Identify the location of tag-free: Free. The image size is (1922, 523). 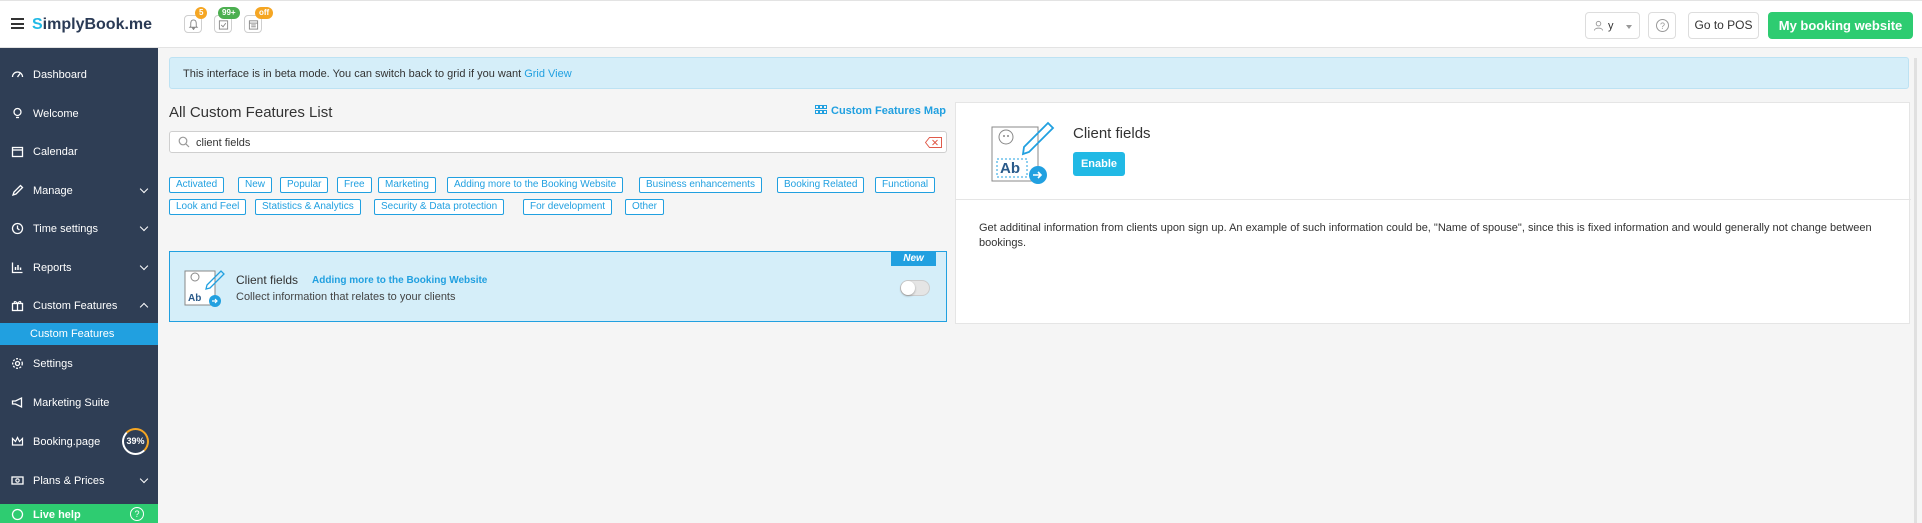
(354, 185).